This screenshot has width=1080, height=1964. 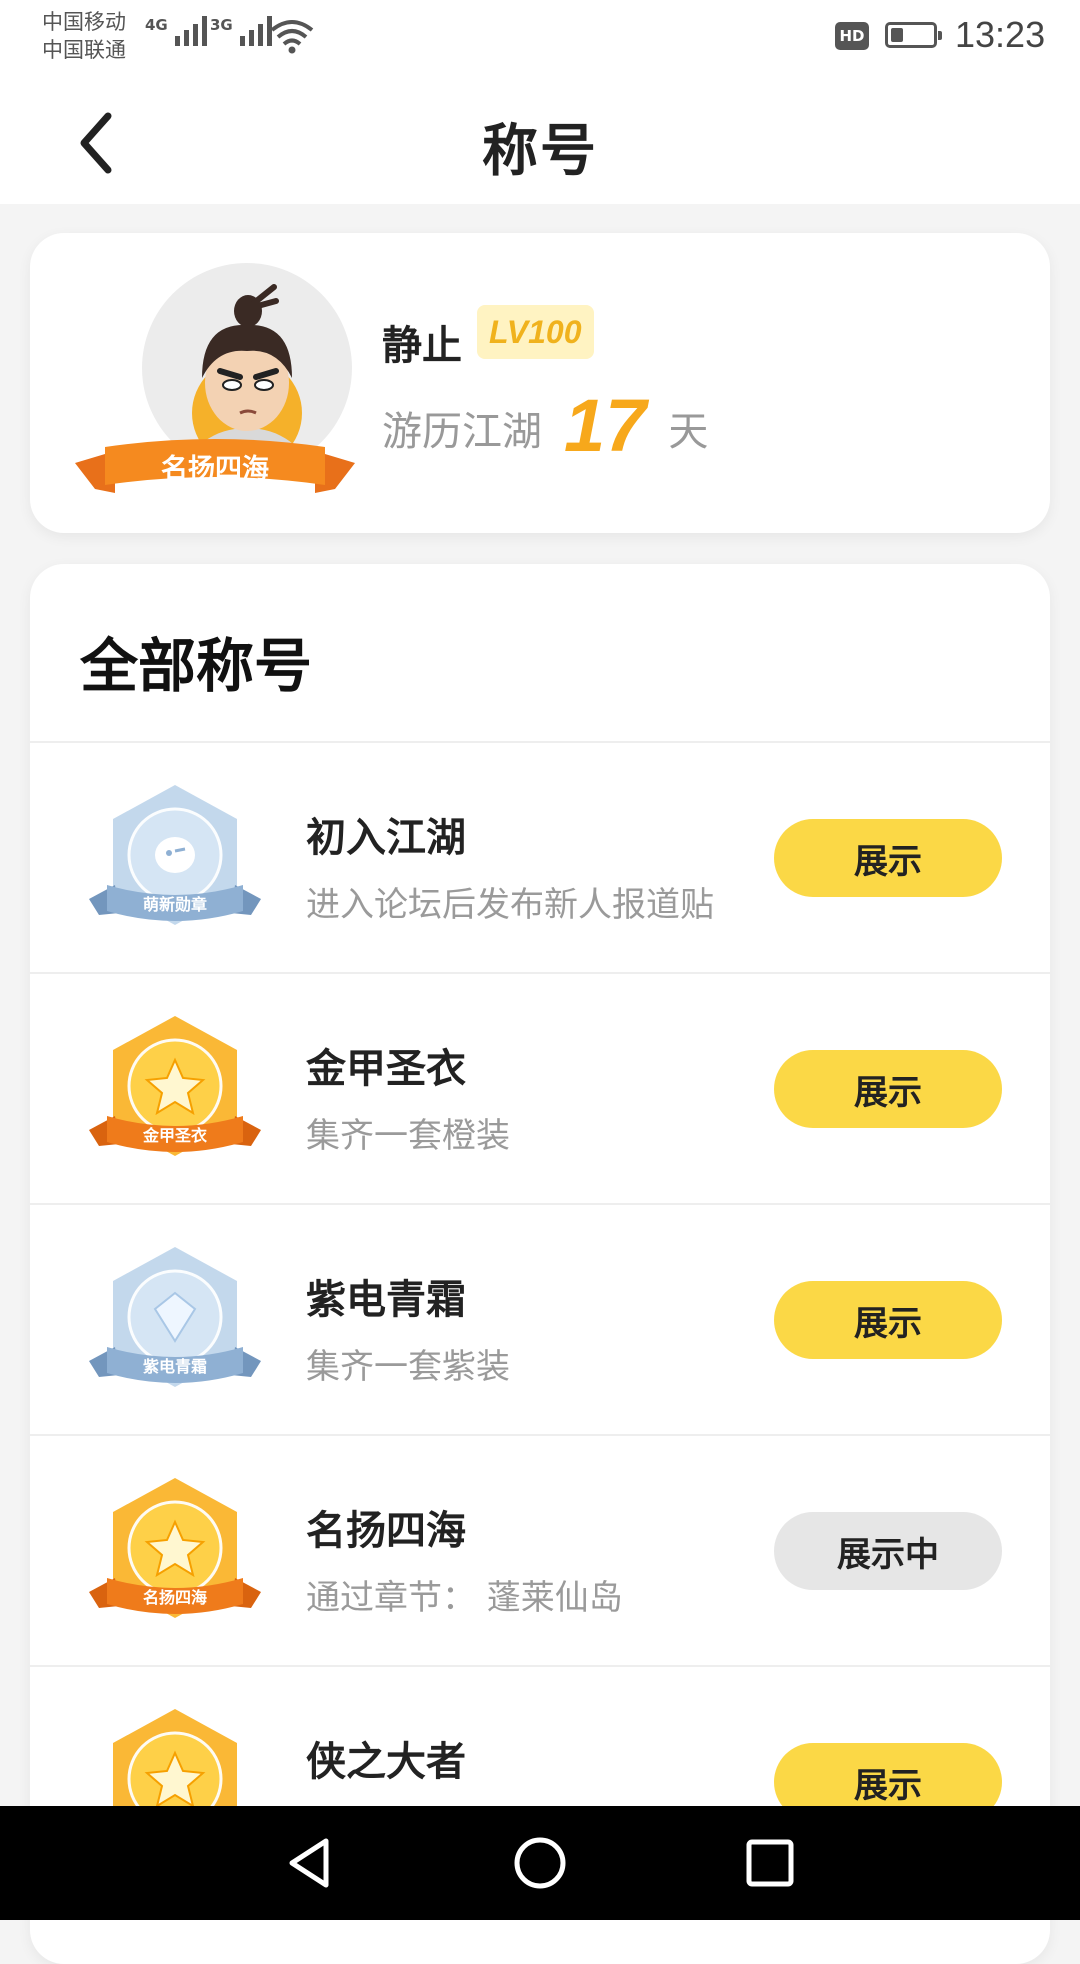 I want to click on gold-medal-icon: 名扬四海, so click(x=175, y=1554).